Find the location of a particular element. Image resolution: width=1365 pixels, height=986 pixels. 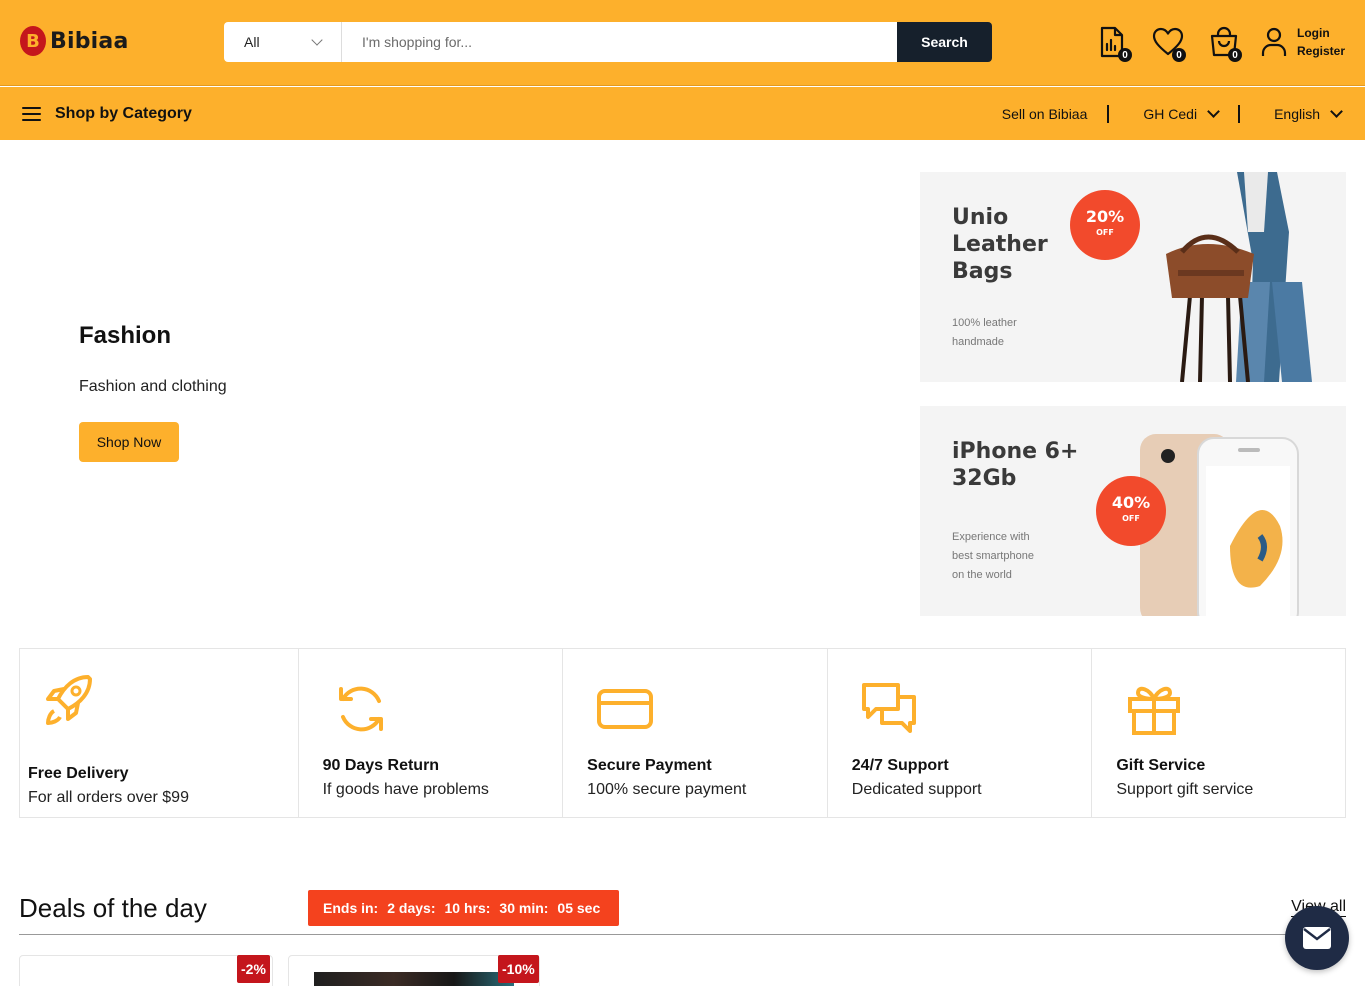

discount-badge: -10% is located at coordinates (518, 969).